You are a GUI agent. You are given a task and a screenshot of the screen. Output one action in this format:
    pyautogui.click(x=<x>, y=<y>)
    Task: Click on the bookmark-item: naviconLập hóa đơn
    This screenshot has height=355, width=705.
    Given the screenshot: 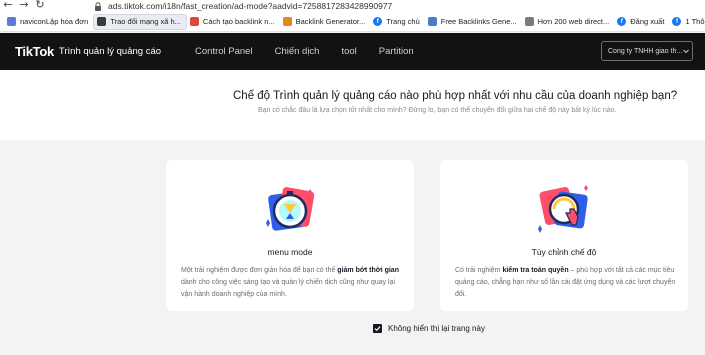 What is the action you would take?
    pyautogui.click(x=48, y=22)
    